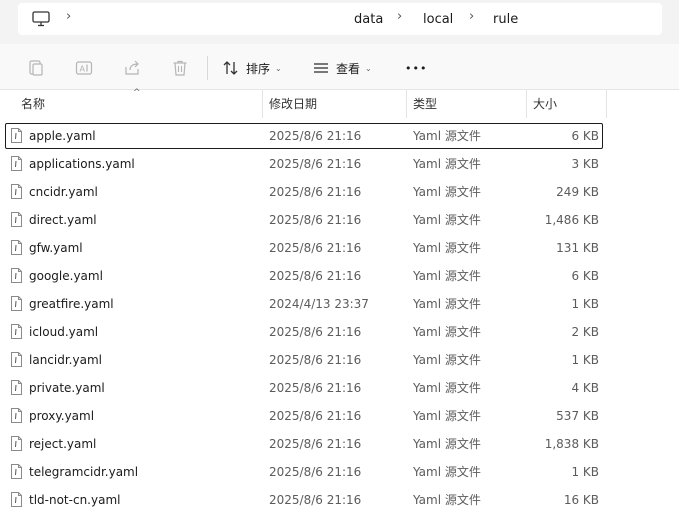 This screenshot has width=679, height=519. Describe the element at coordinates (368, 19) in the screenshot. I see `breadcrumb-data: data` at that location.